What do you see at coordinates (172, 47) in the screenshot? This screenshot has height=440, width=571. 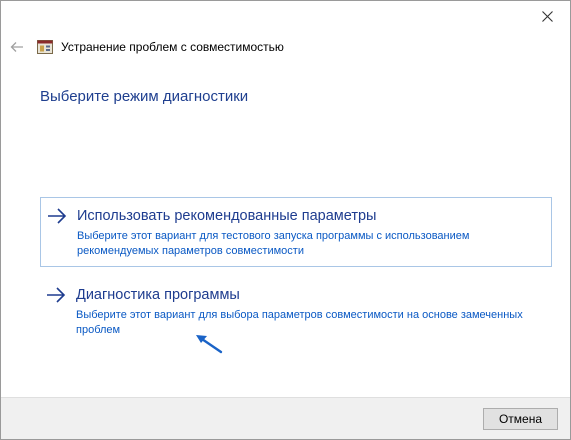 I see `window-title: Устранение проблем с совместимостью` at bounding box center [172, 47].